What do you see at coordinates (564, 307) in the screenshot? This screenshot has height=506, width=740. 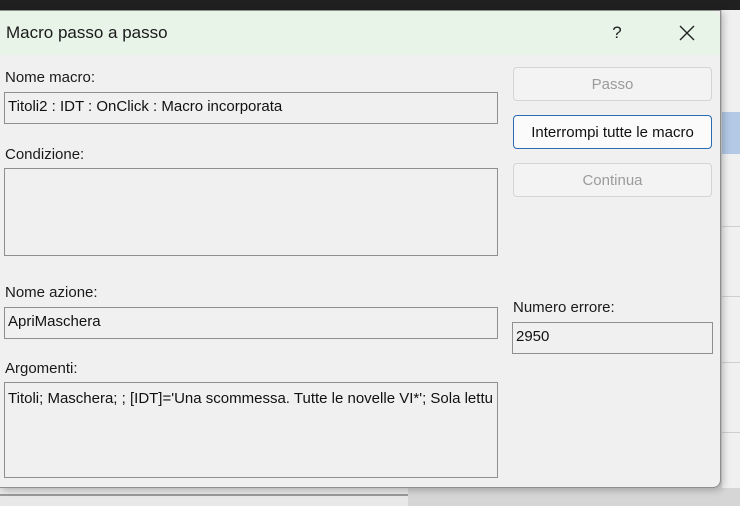 I see `error-number-label: Numero errore:` at bounding box center [564, 307].